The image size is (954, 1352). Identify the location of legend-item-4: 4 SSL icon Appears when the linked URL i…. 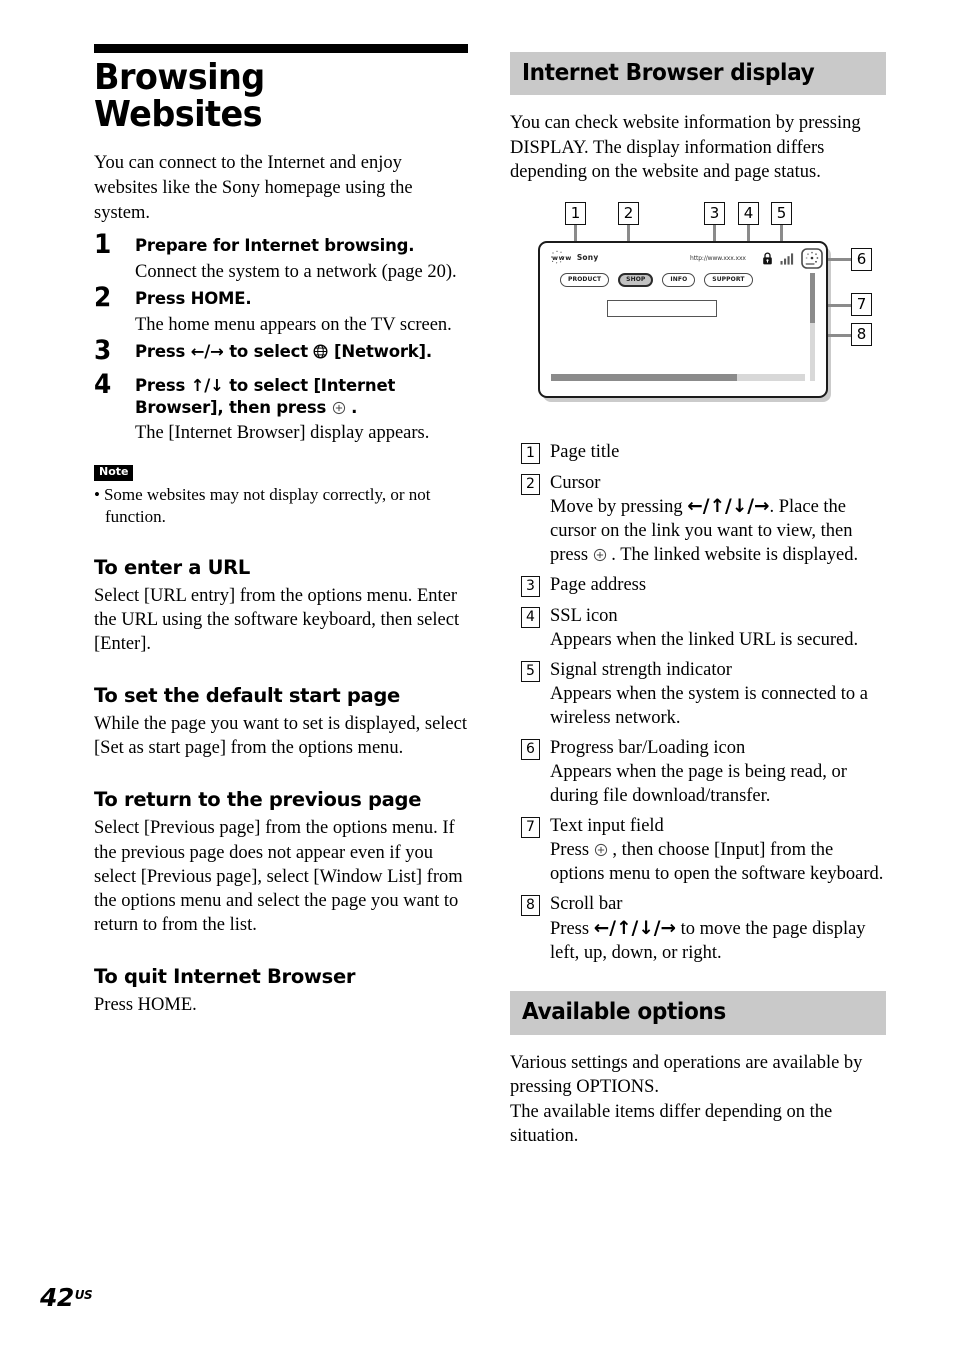
(698, 628).